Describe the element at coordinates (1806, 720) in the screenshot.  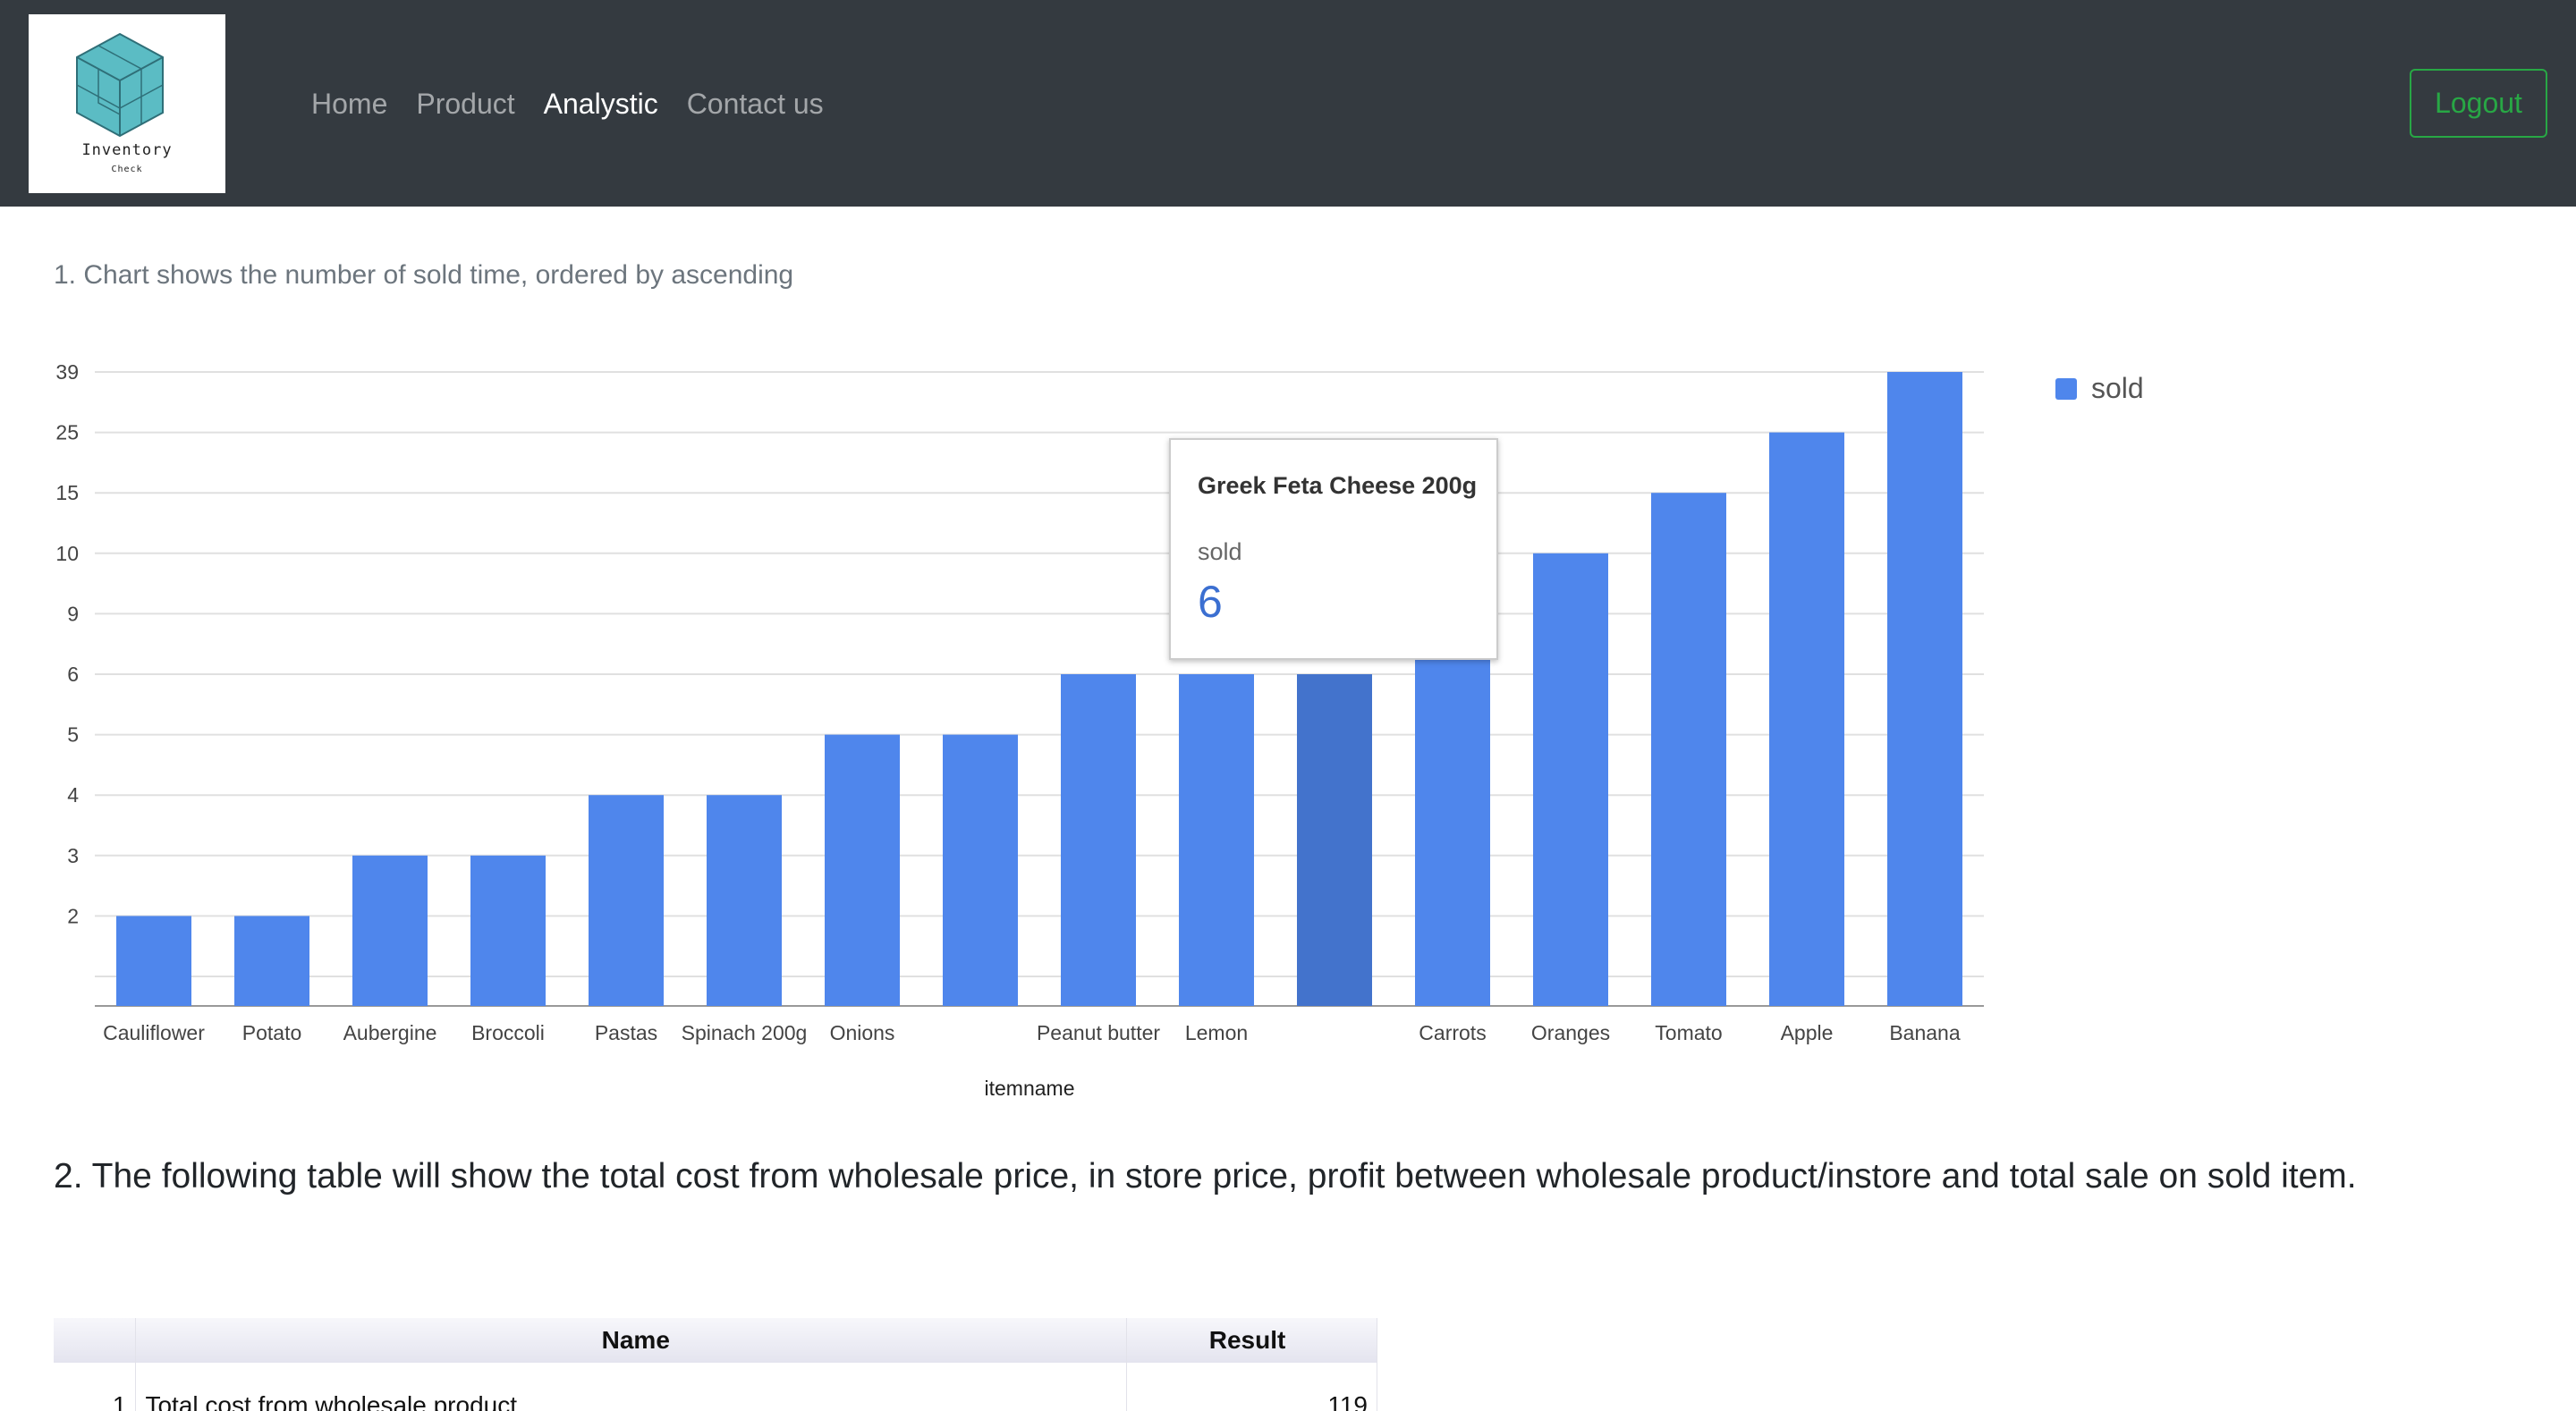
I see `bar-apple` at that location.